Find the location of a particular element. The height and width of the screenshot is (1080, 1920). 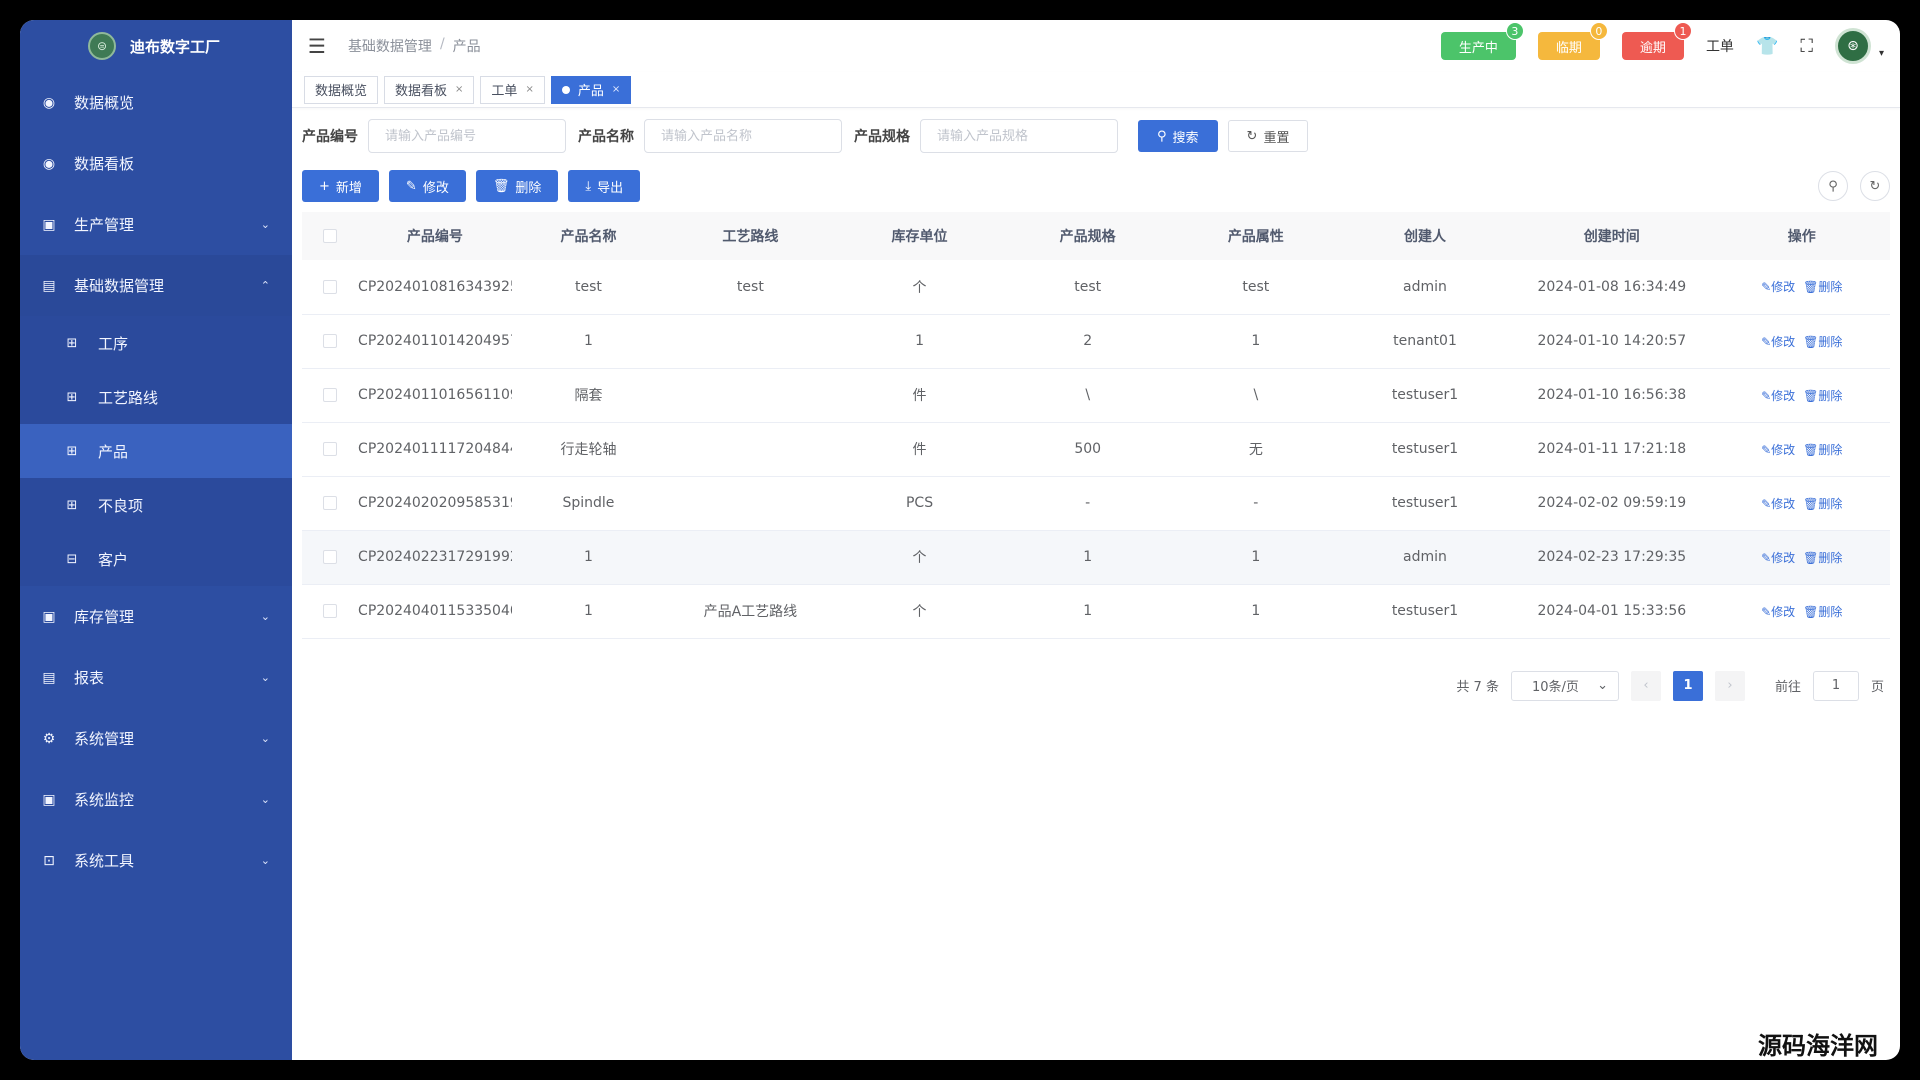

reset-button: ↻ 重置 is located at coordinates (1268, 136).